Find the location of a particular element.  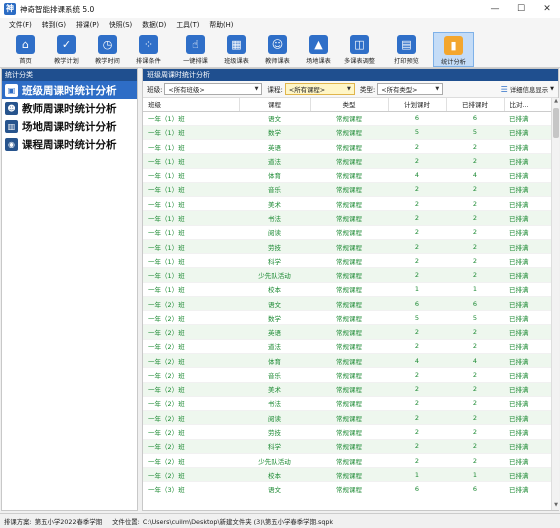

scroll-up-icon: ▲ is located at coordinates (556, 102).